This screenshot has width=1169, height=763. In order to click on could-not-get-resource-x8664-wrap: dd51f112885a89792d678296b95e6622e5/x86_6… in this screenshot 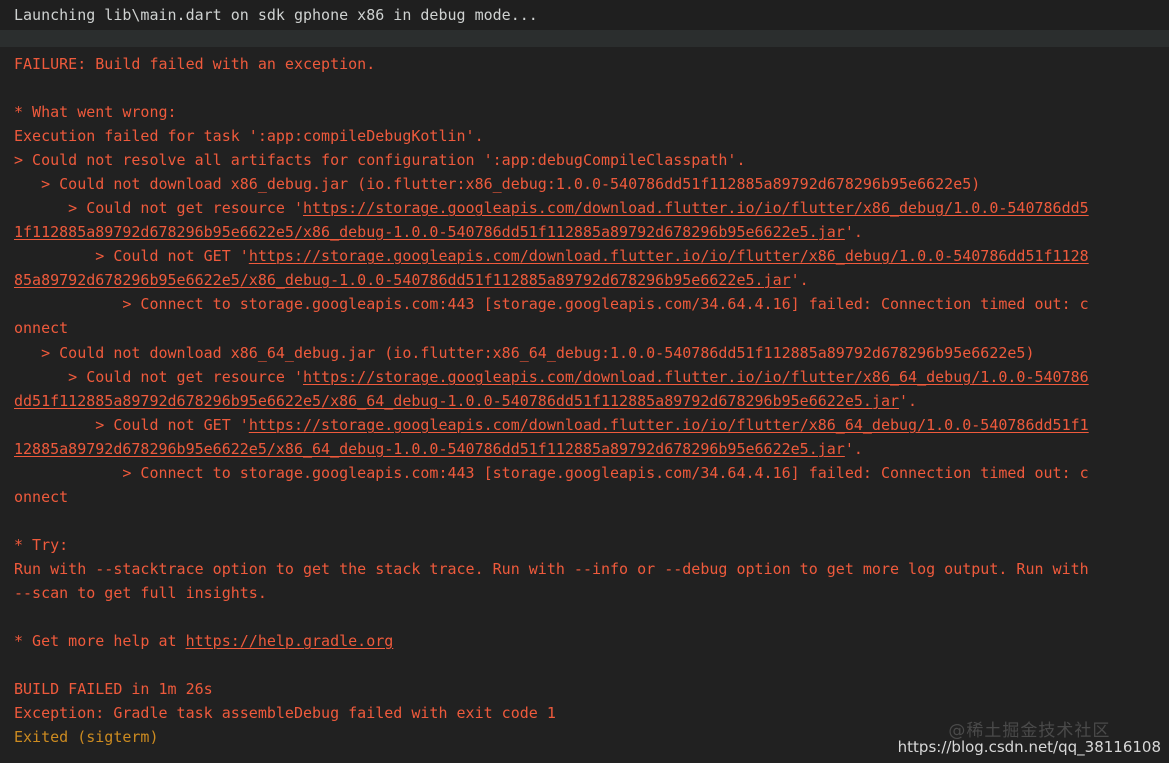, I will do `click(465, 401)`.